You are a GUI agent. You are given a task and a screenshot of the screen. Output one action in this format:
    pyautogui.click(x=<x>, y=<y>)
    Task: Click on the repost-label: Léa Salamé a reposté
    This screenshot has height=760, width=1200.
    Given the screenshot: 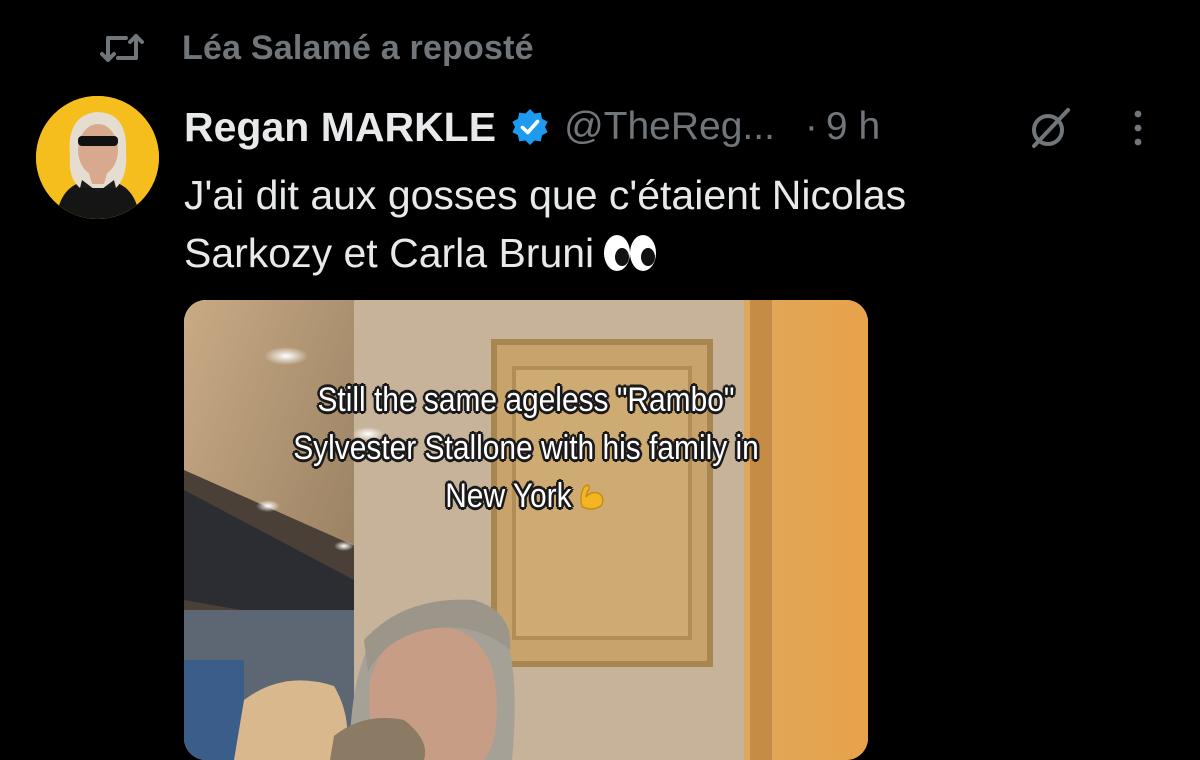 What is the action you would take?
    pyautogui.click(x=358, y=48)
    